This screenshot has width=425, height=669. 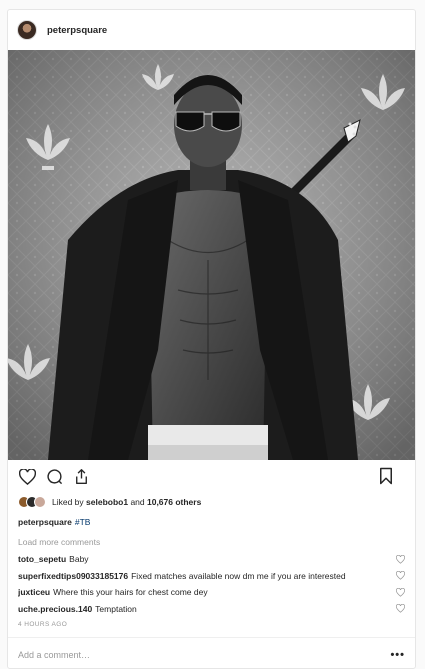 I want to click on likes-prefix: Liked by, so click(x=69, y=502).